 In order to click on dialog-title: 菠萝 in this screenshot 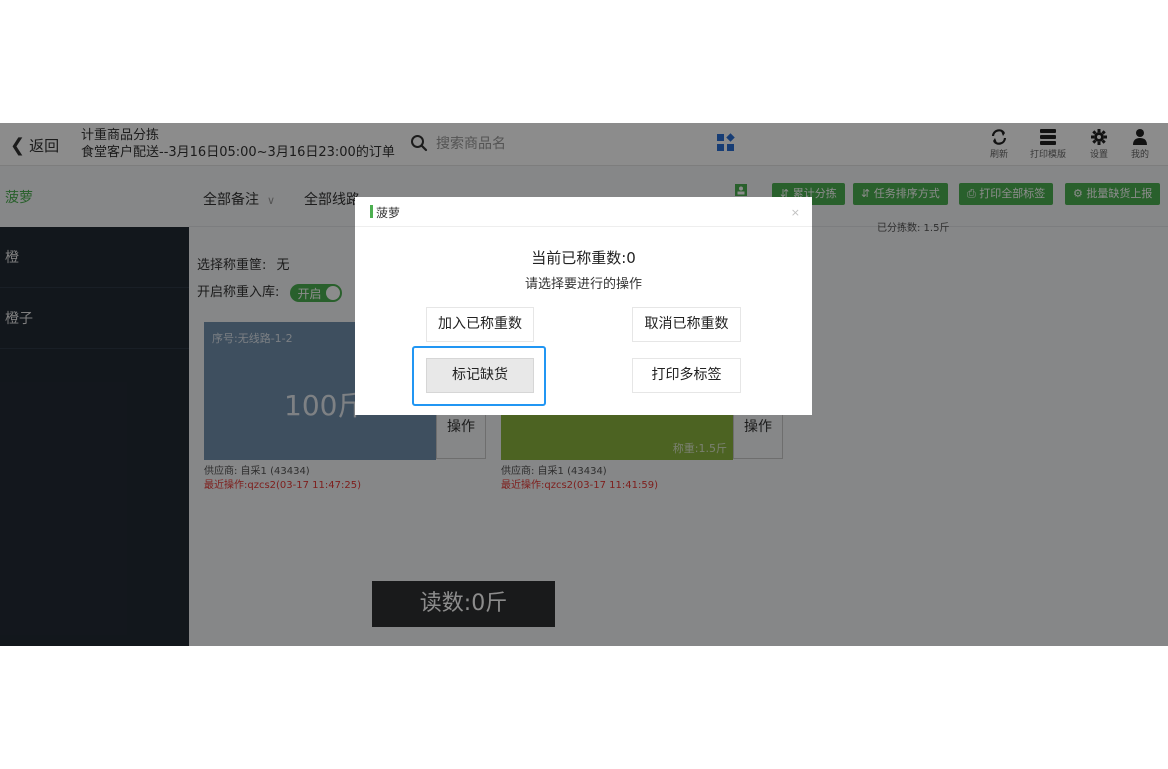, I will do `click(388, 213)`.